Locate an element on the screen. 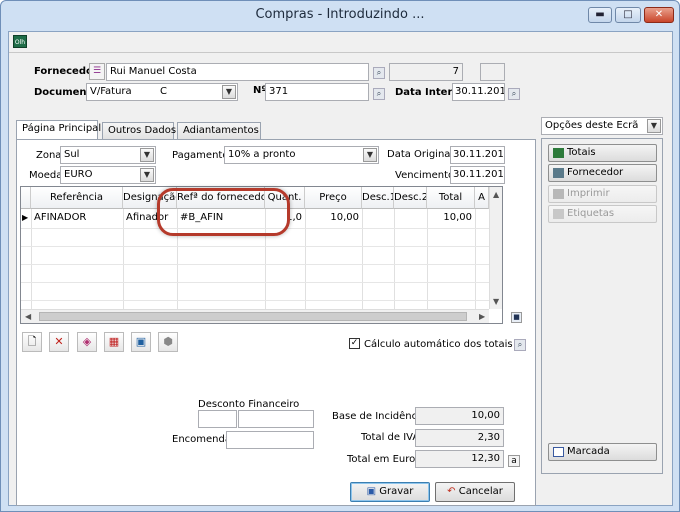 This screenshot has width=680, height=512. pagamento-value: 10% a pronto is located at coordinates (262, 154).